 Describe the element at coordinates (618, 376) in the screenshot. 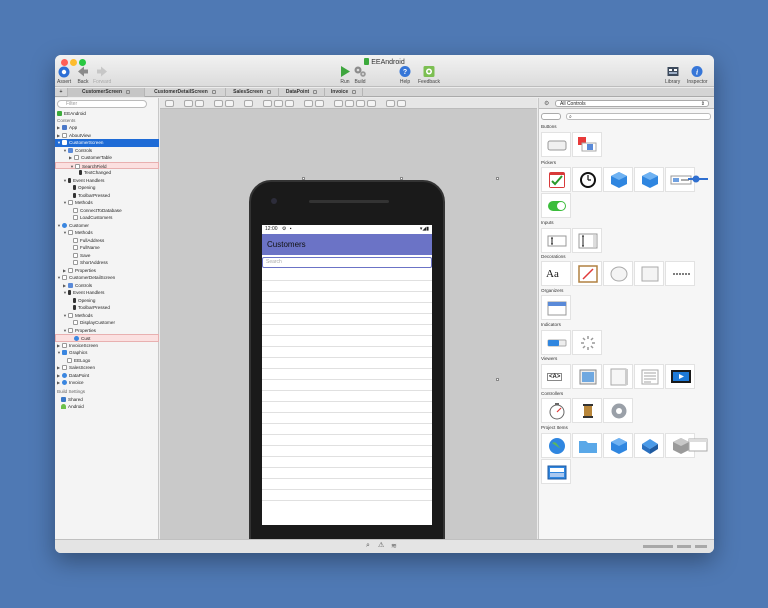

I see `scrollcontainer-control` at that location.